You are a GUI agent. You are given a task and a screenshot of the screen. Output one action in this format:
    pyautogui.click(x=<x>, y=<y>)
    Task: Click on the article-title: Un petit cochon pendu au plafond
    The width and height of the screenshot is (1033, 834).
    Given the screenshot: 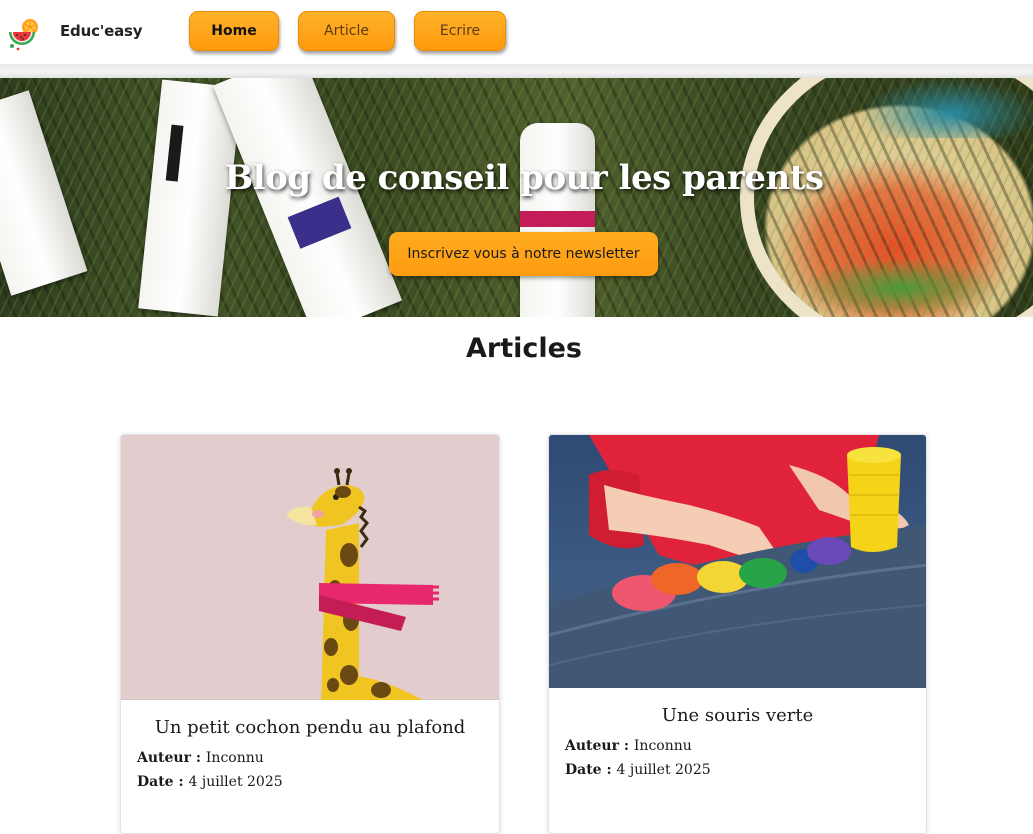 What is the action you would take?
    pyautogui.click(x=310, y=727)
    